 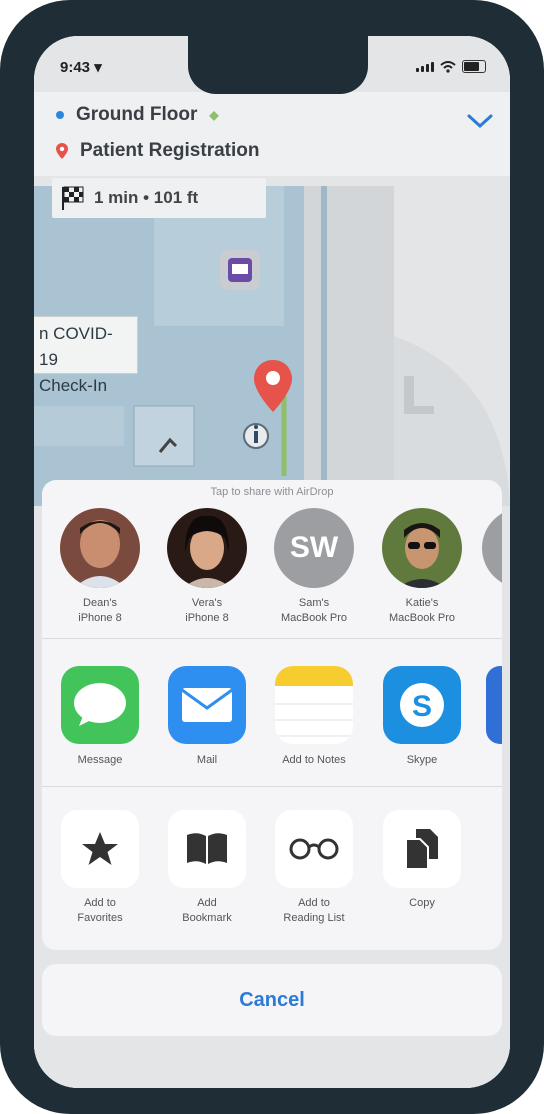 What do you see at coordinates (272, 1000) in the screenshot?
I see `cancel-button: Cancel` at bounding box center [272, 1000].